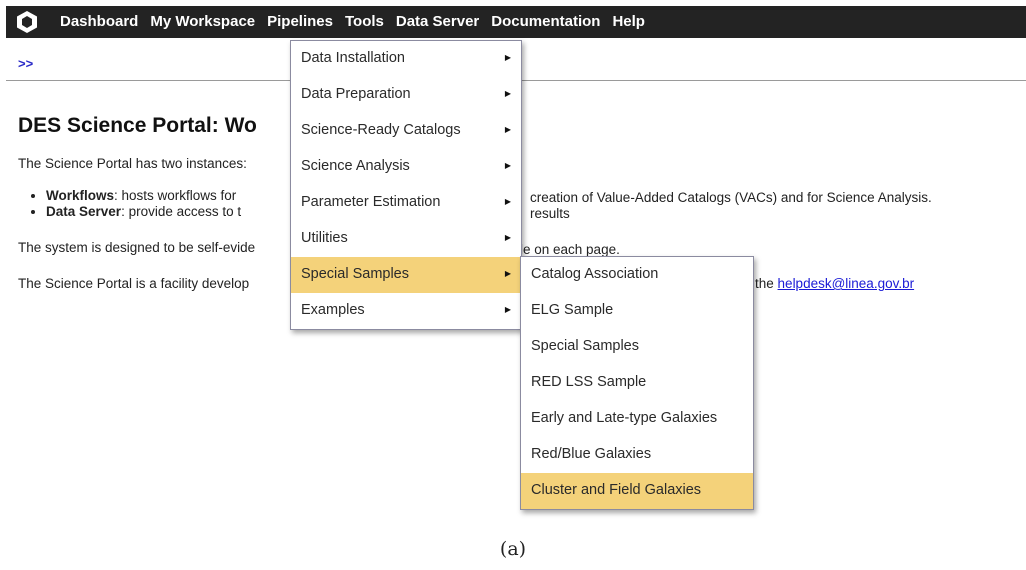 This screenshot has height=570, width=1026. I want to click on menu-item-science-analysis: Science Analysis ▶, so click(406, 167).